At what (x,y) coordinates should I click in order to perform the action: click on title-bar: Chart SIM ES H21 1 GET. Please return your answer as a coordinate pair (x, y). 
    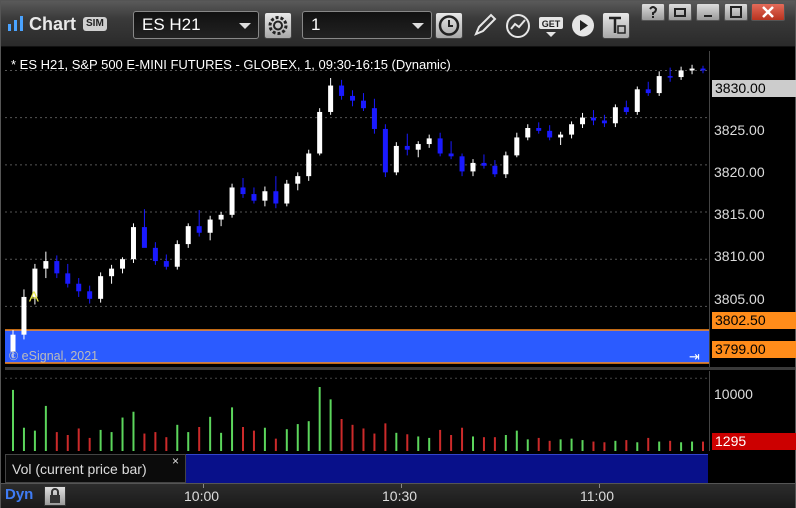
    Looking at the image, I should click on (398, 24).